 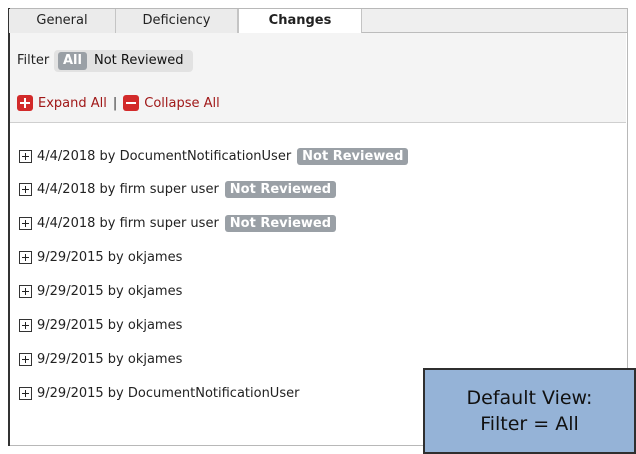 What do you see at coordinates (139, 61) in the screenshot?
I see `filter-not-reviewed-button: Not Reviewed` at bounding box center [139, 61].